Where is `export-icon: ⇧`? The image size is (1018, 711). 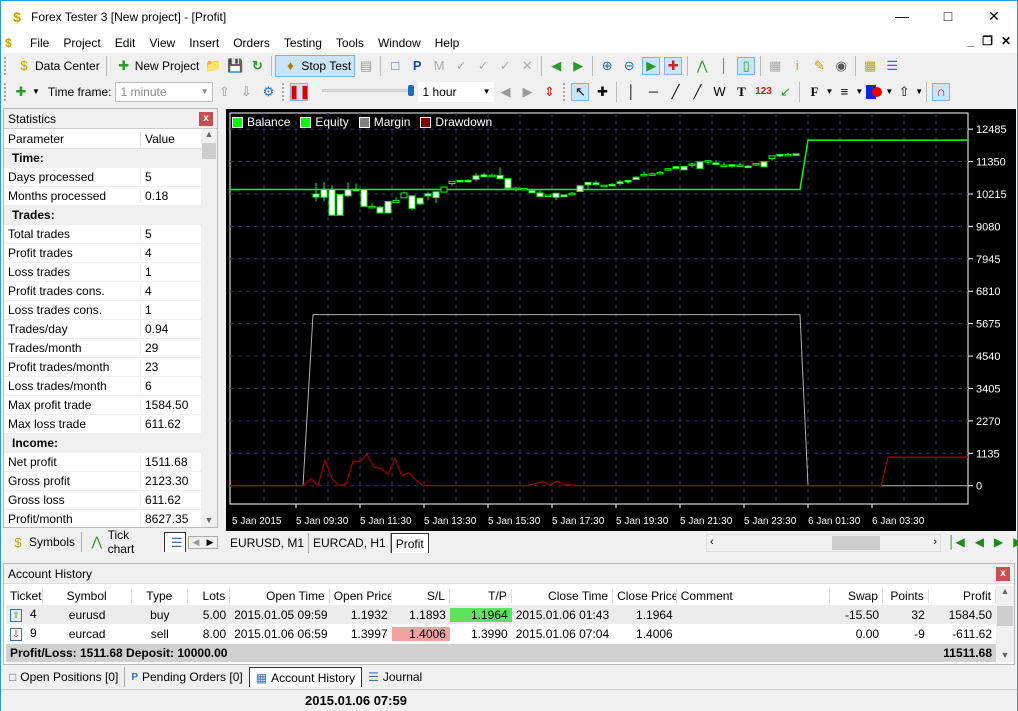
export-icon: ⇧ is located at coordinates (904, 92).